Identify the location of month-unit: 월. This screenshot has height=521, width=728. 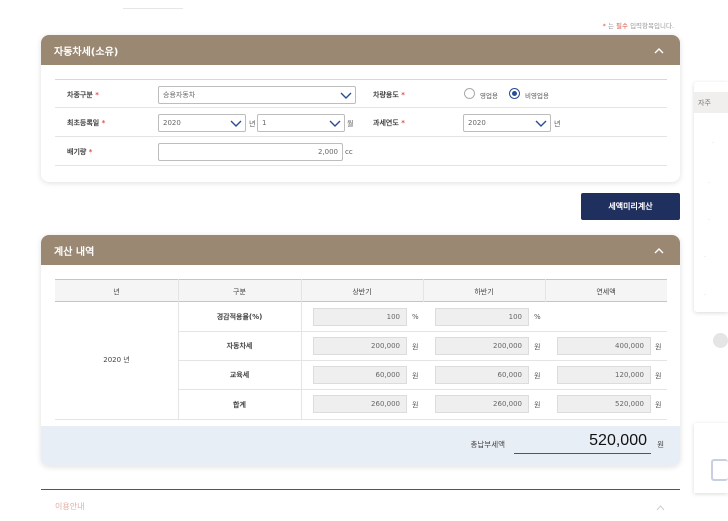
(350, 124).